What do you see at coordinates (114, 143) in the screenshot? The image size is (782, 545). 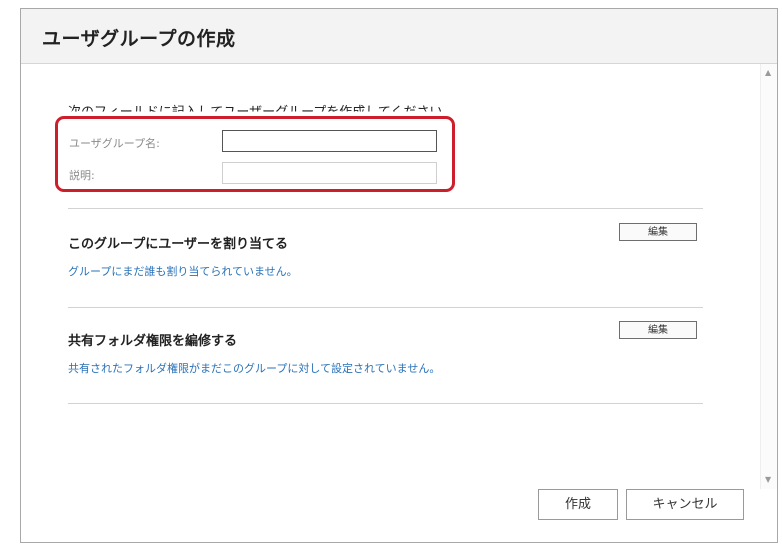 I see `group-name-label: ユーザグループ名:` at bounding box center [114, 143].